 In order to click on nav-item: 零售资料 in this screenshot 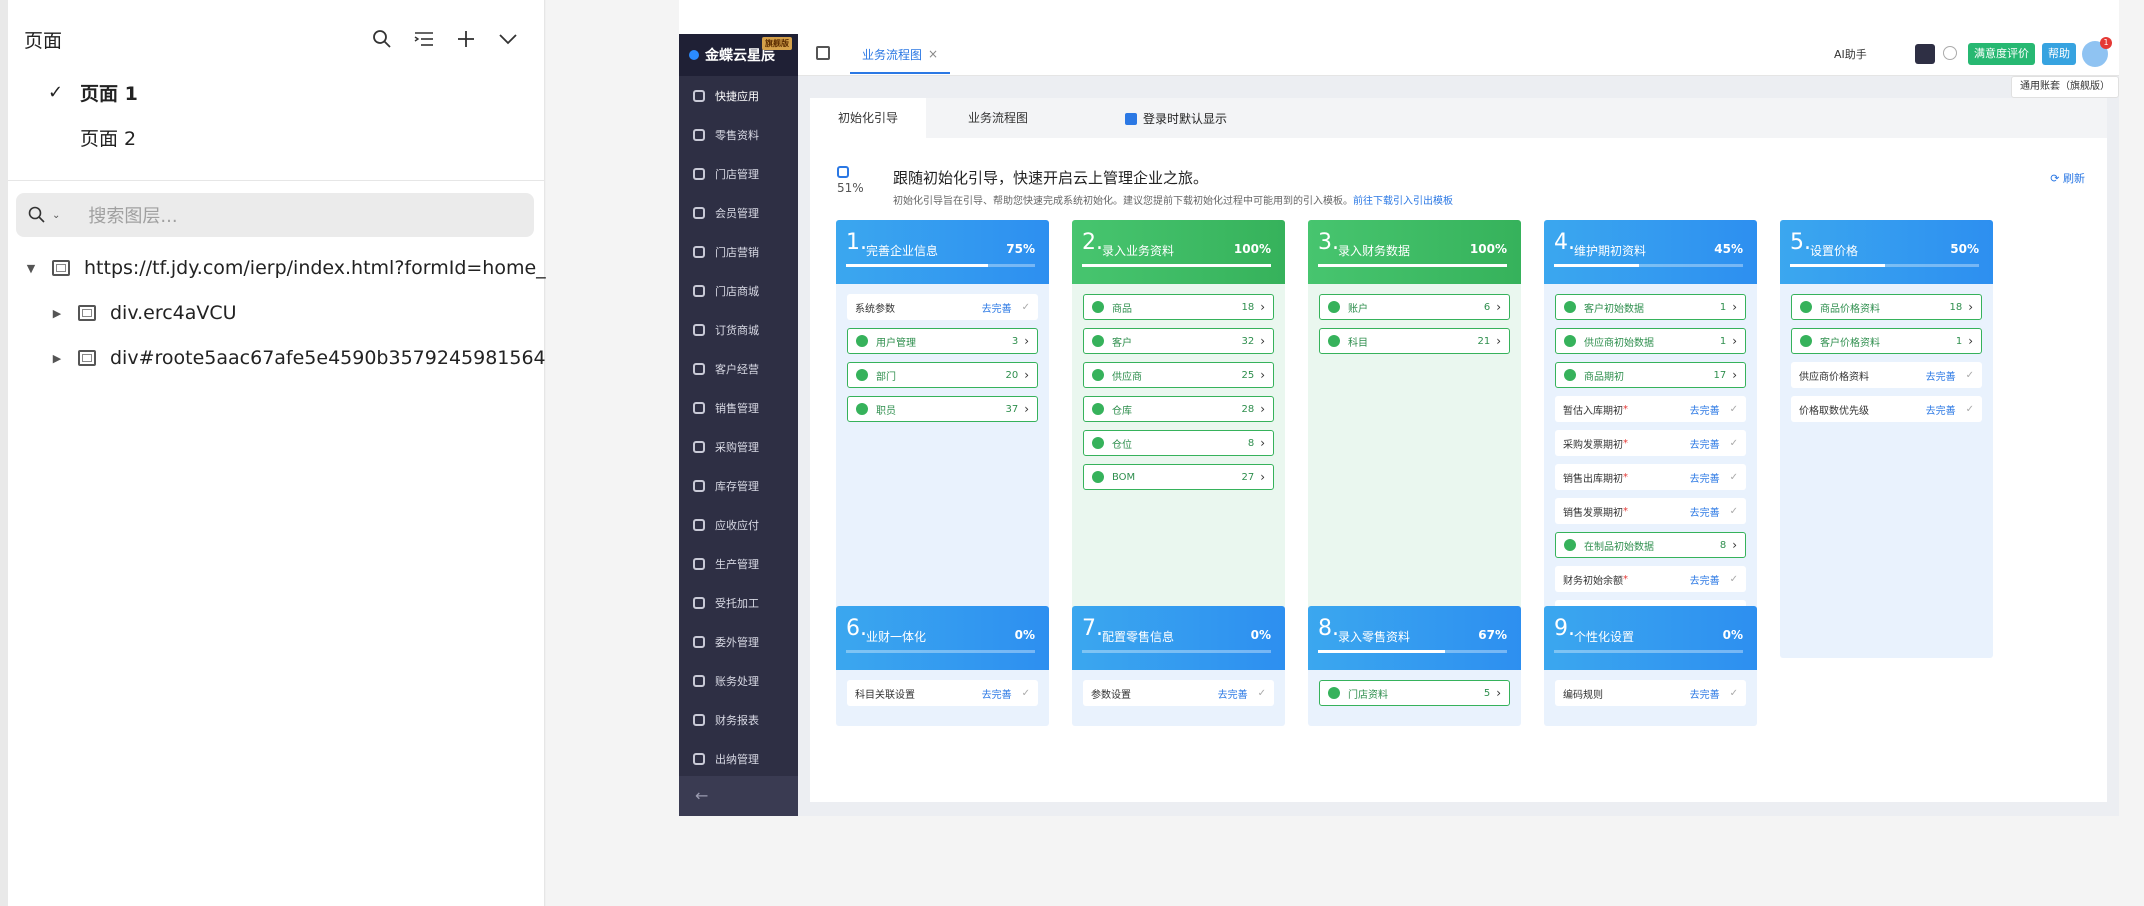, I will do `click(738, 134)`.